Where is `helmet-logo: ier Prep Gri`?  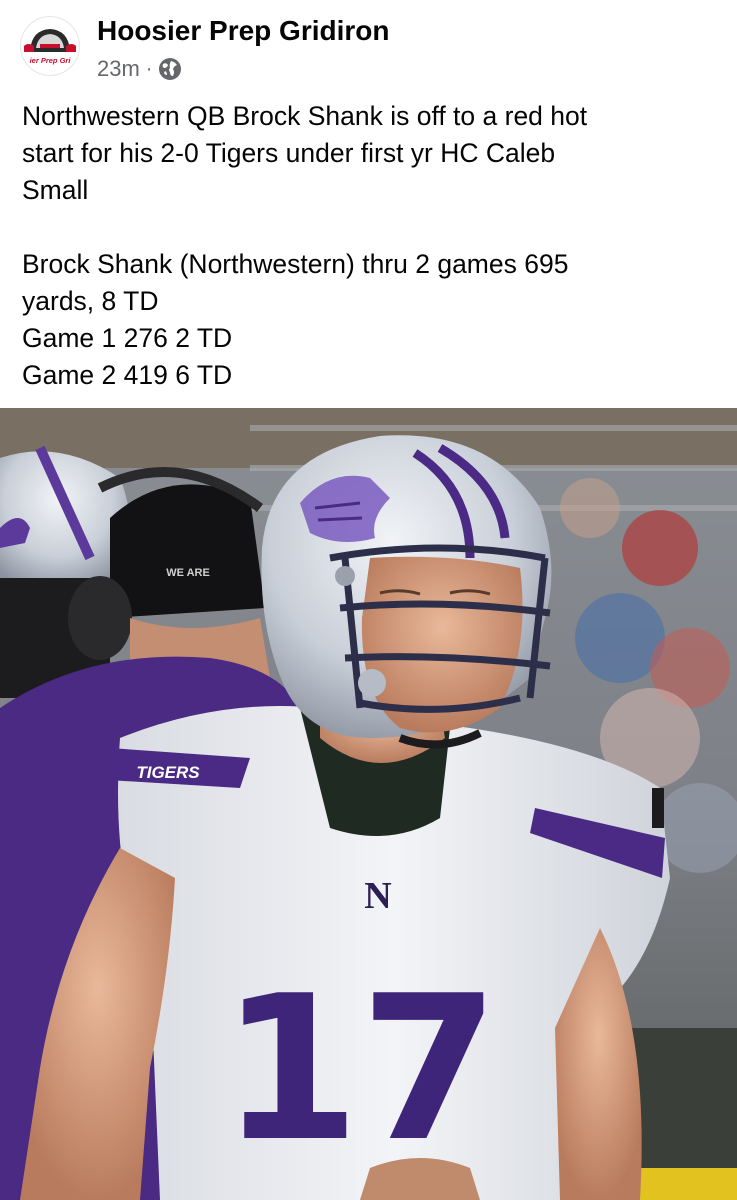 helmet-logo: ier Prep Gri is located at coordinates (50, 47).